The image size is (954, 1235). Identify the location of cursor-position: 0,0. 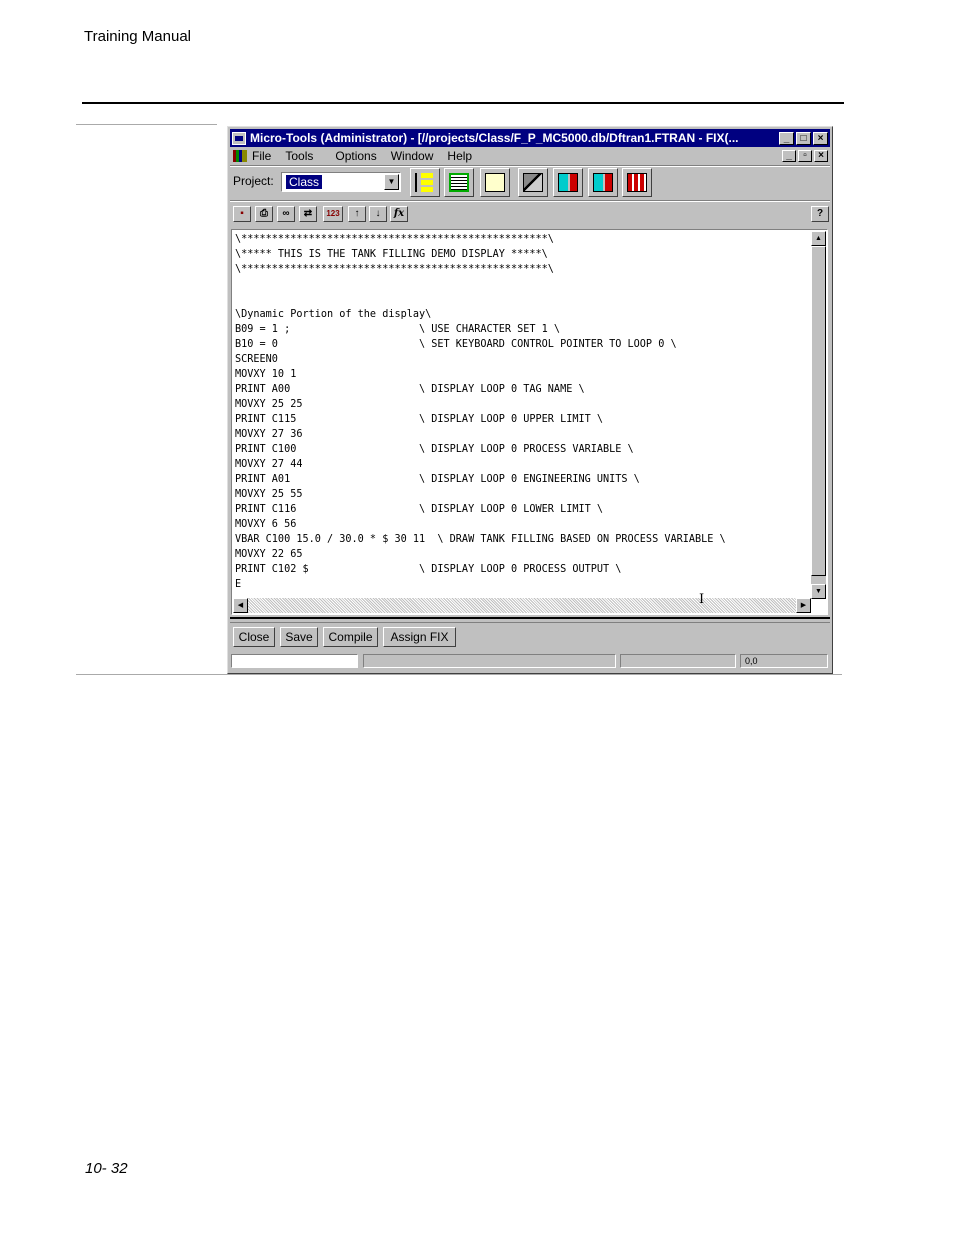
(784, 661).